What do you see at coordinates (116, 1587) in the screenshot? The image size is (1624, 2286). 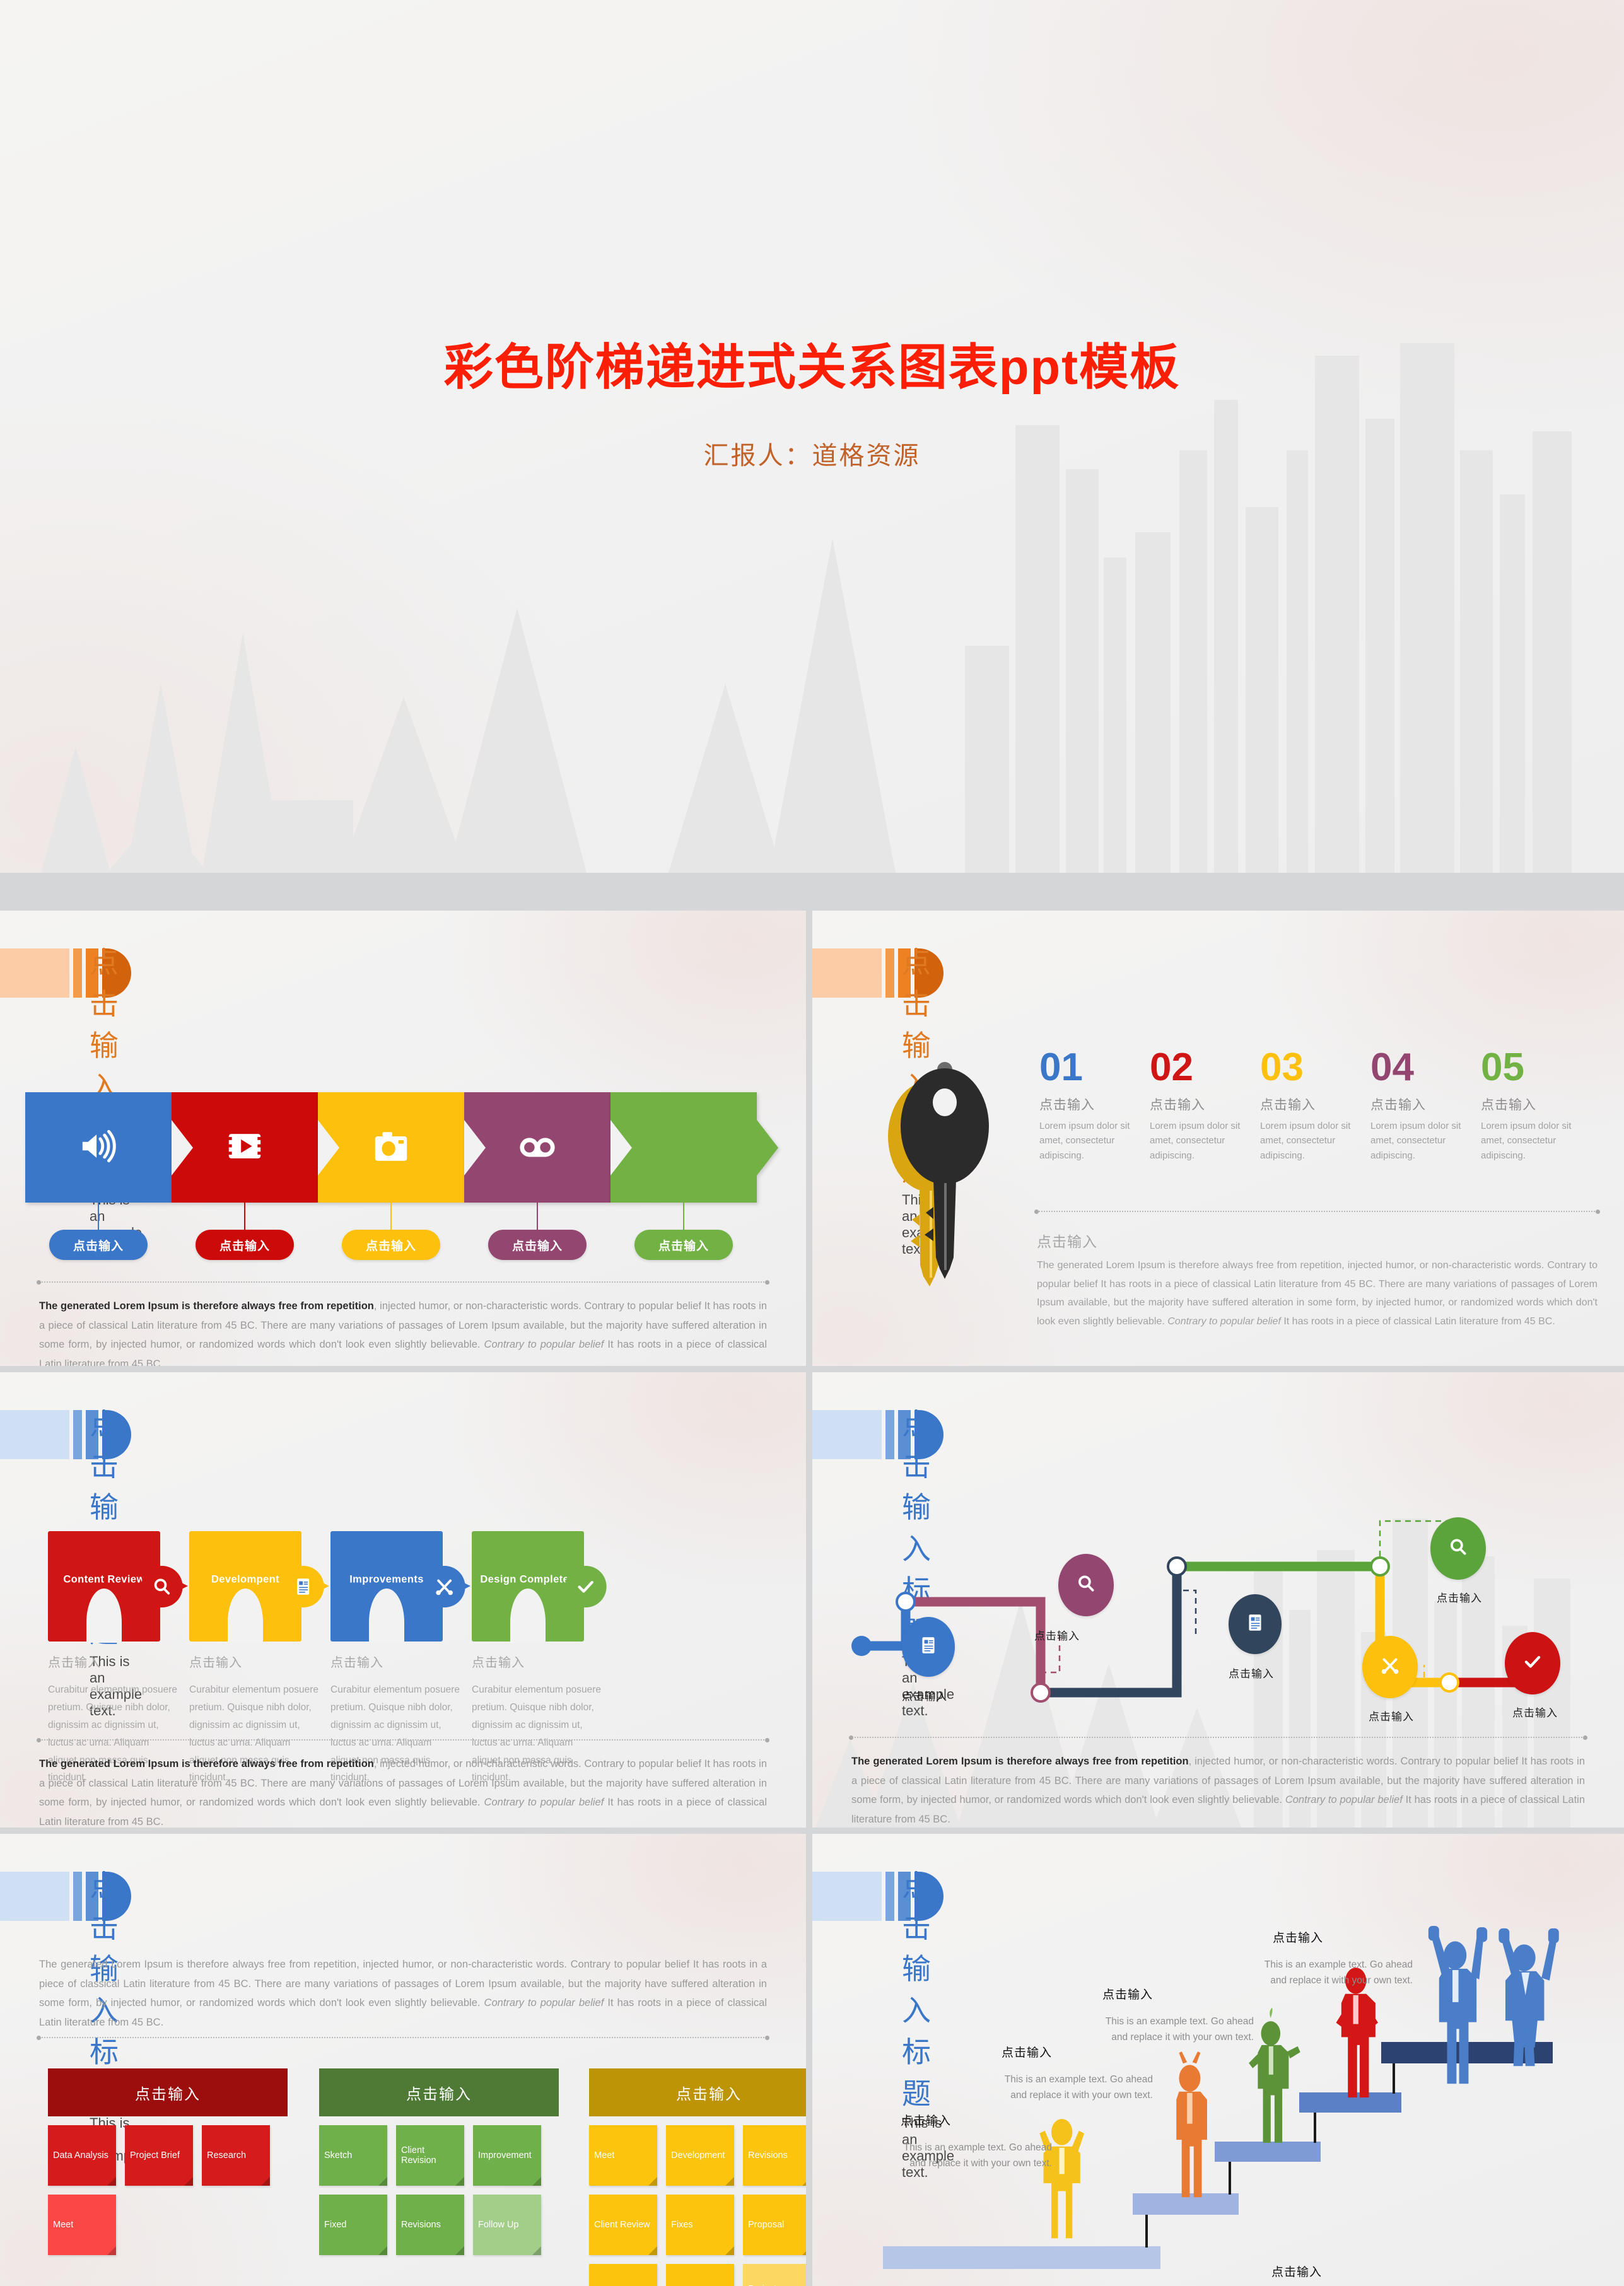 I see `puzzle-piece-1: Content Review` at bounding box center [116, 1587].